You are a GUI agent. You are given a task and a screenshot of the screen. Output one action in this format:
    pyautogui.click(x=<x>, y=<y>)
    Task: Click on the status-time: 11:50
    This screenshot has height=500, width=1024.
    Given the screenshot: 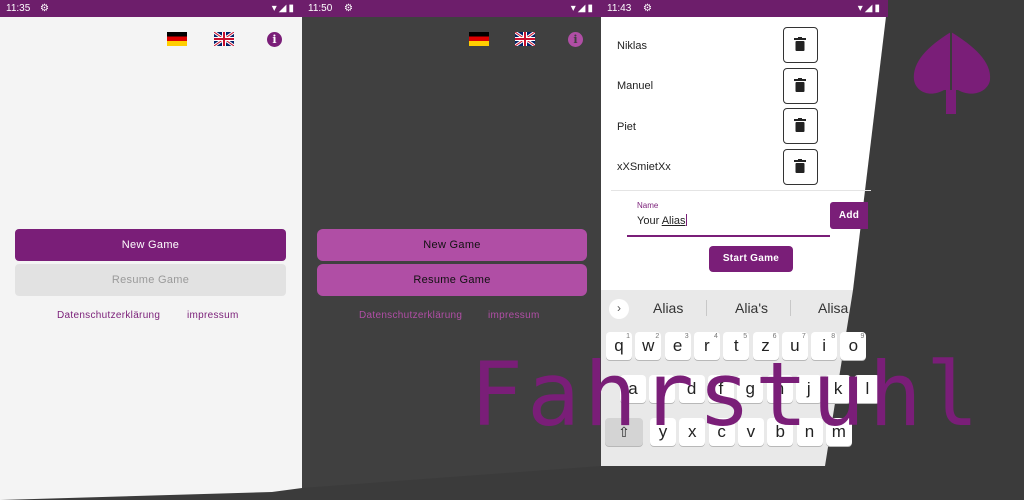 What is the action you would take?
    pyautogui.click(x=320, y=8)
    